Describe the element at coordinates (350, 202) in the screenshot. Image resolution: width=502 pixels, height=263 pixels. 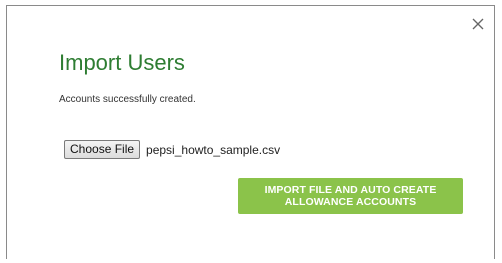
I see `import-button-label-line2: ALLOWANCE ACCOUNTS` at that location.